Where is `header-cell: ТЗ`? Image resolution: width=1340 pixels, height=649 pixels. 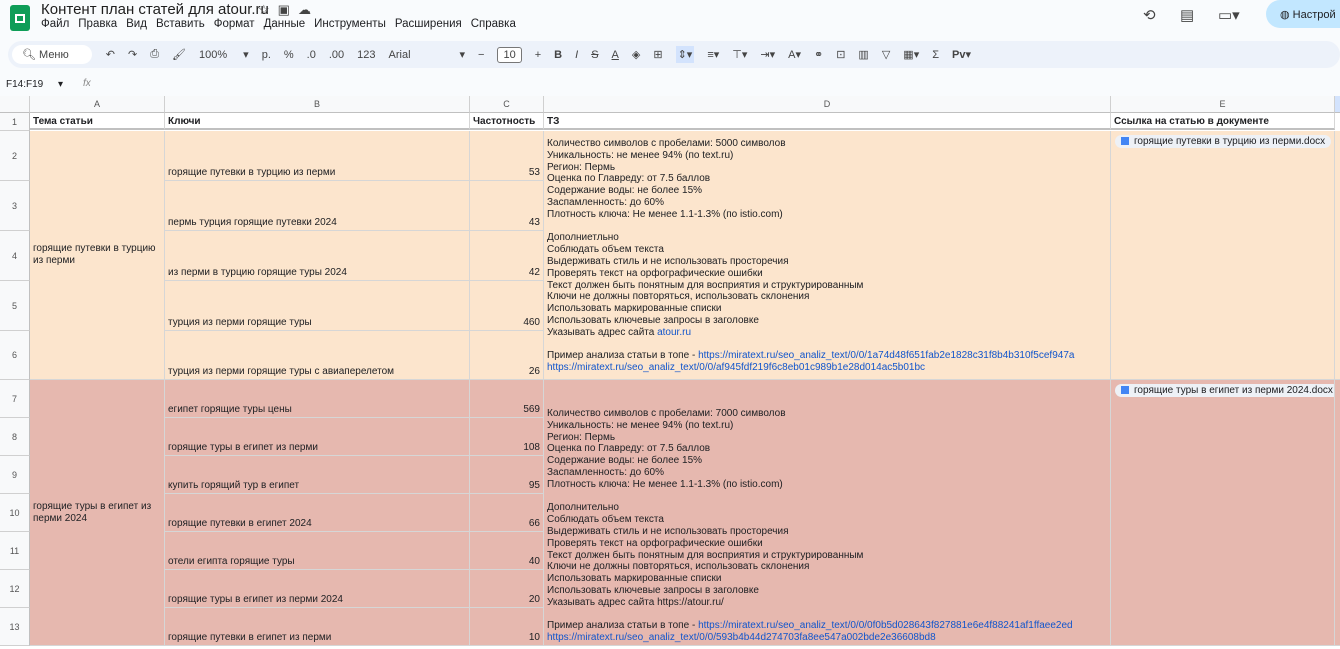
header-cell: ТЗ is located at coordinates (827, 121).